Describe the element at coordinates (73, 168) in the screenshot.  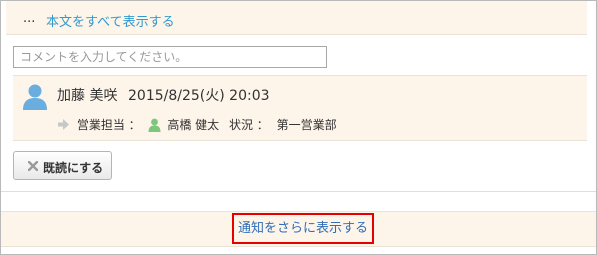
I see `mark-as-read-label: 既読にする` at that location.